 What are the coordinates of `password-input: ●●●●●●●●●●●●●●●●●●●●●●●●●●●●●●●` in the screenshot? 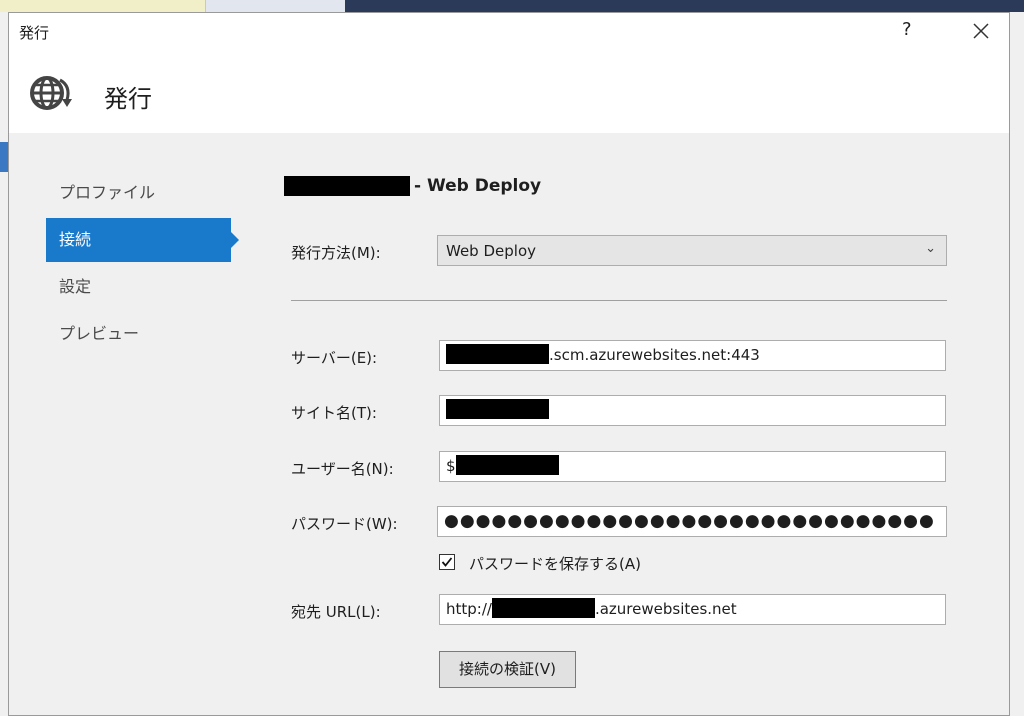 It's located at (692, 521).